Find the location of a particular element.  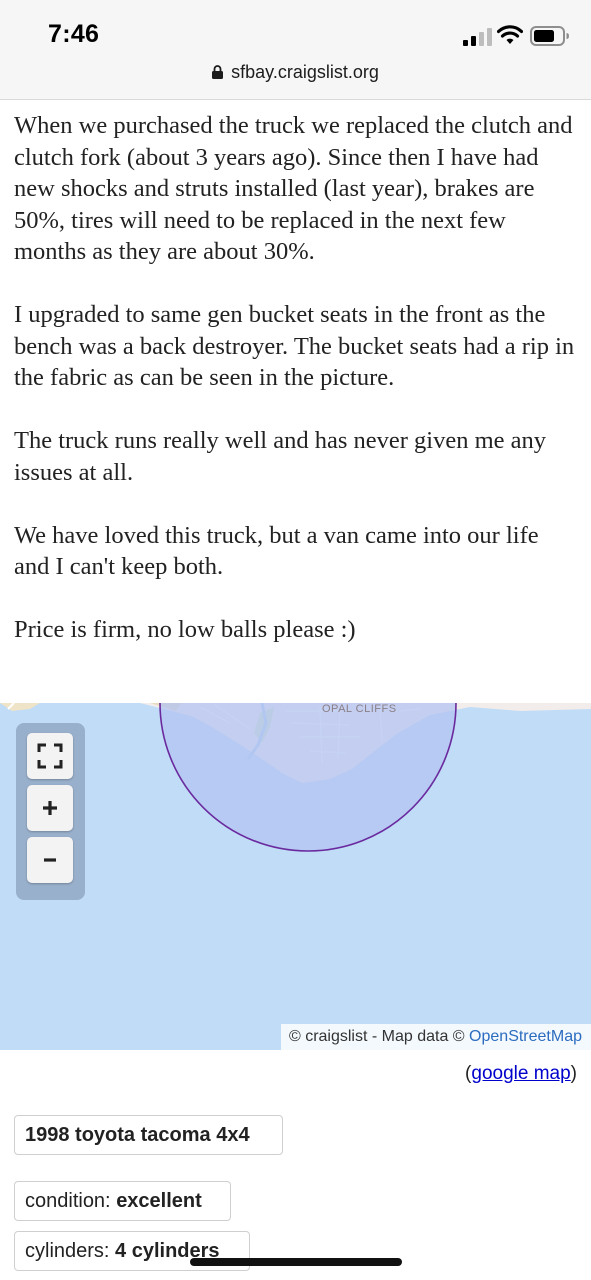

post-paragraph: Price is firm, no low balls please :) is located at coordinates (185, 629).